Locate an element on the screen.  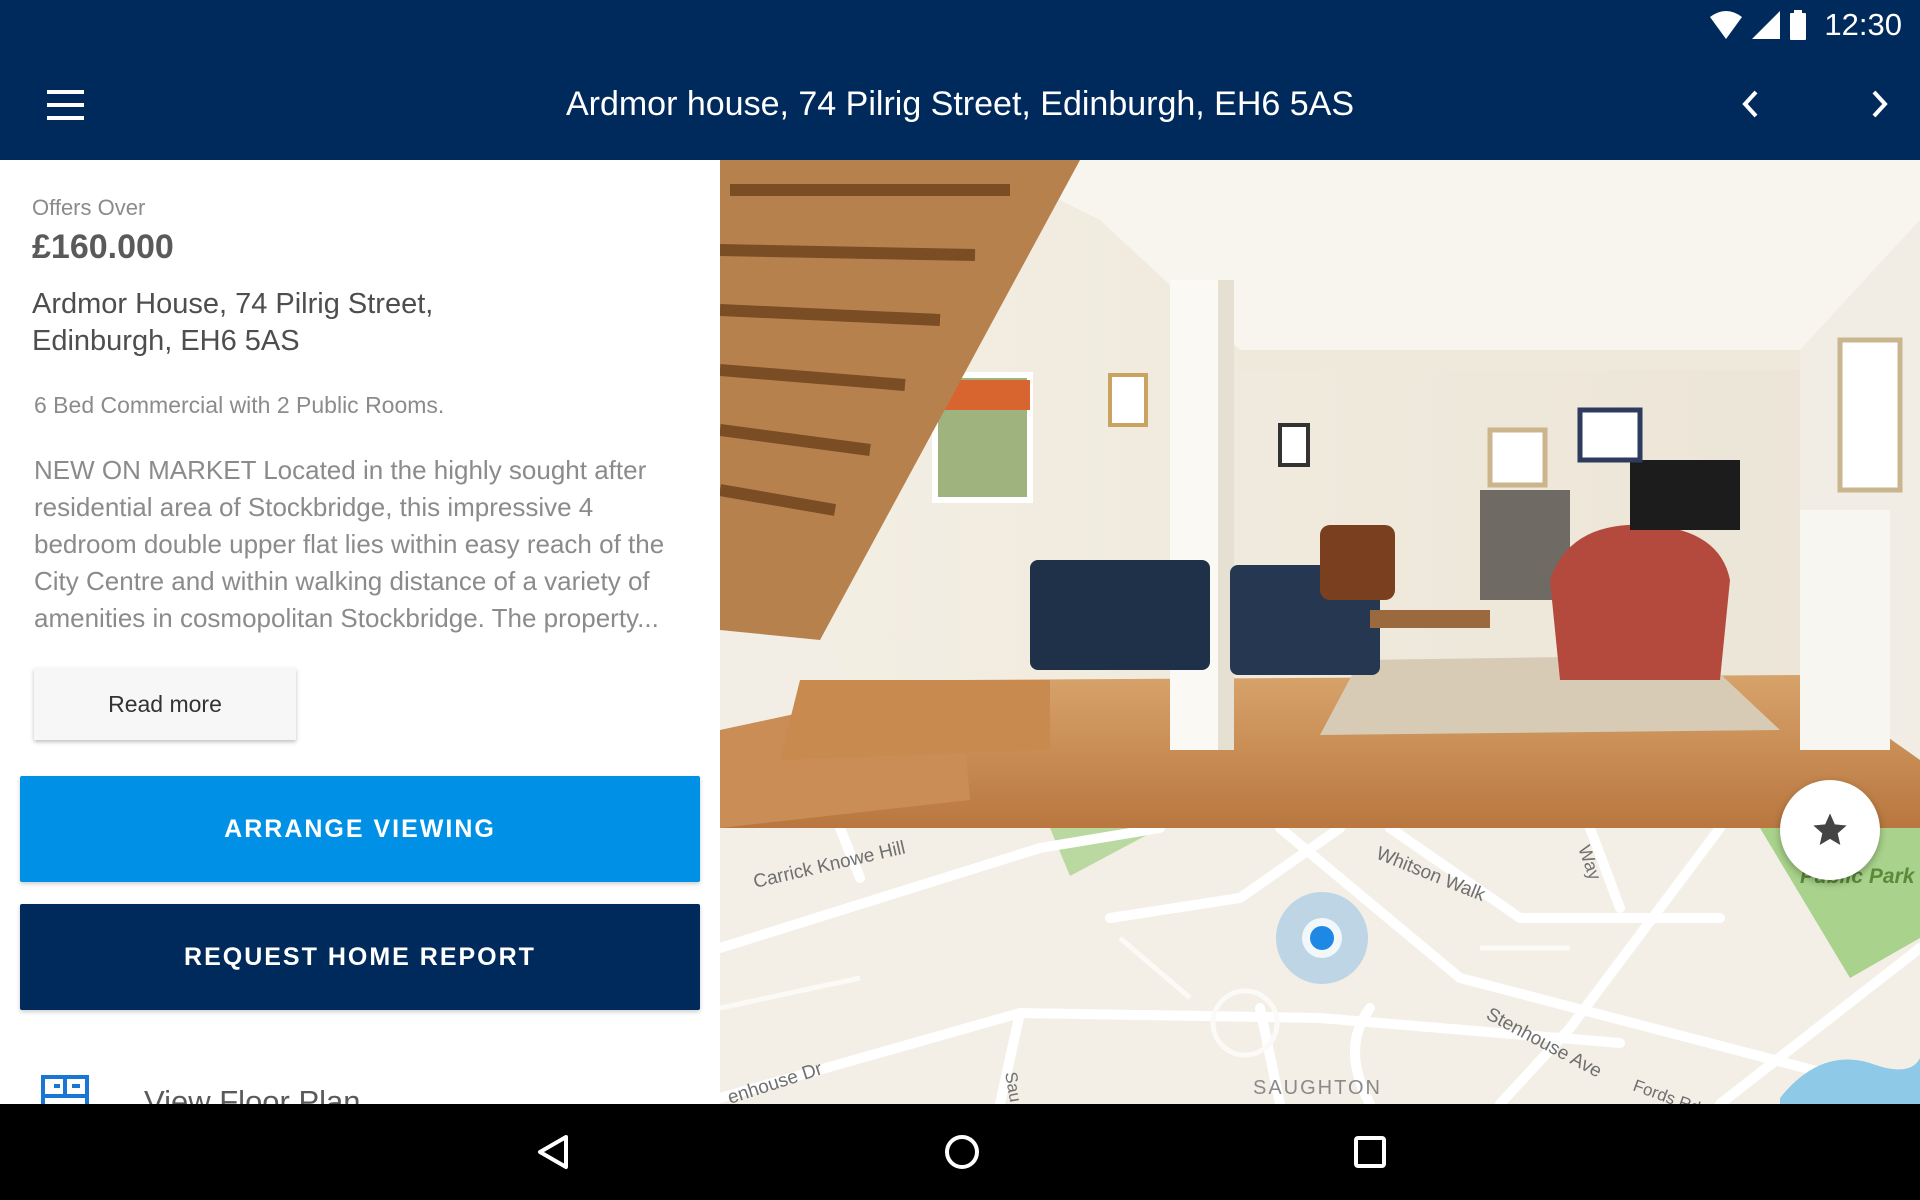
menu-button is located at coordinates (66, 105).